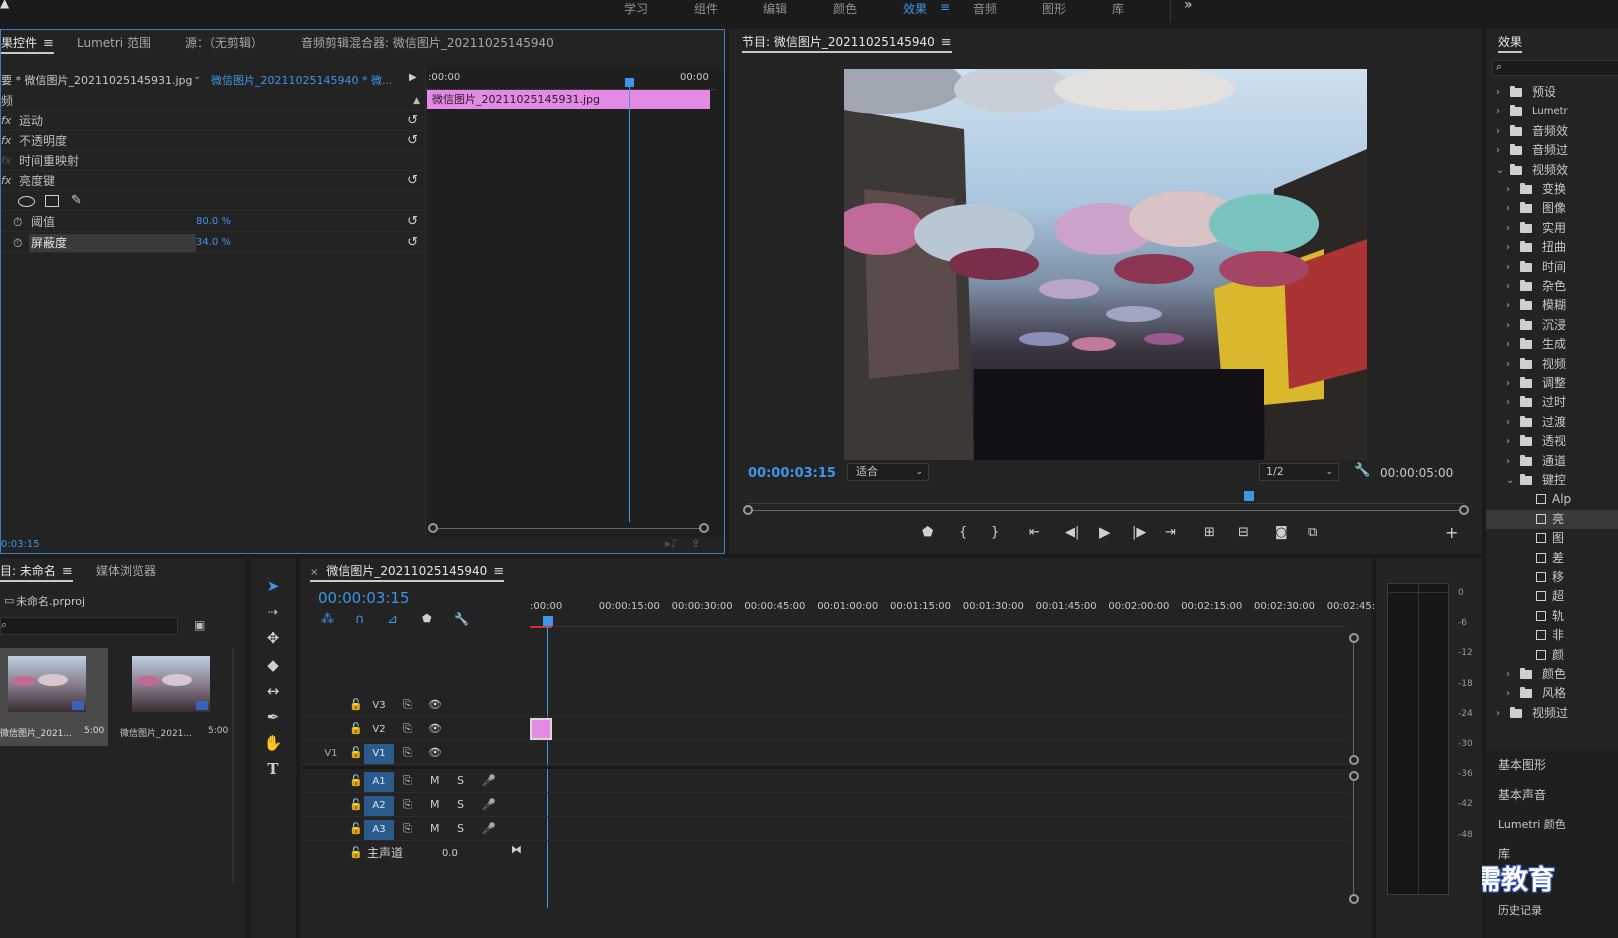  What do you see at coordinates (327, 619) in the screenshot?
I see `nest-toggle-icon: ⁂` at bounding box center [327, 619].